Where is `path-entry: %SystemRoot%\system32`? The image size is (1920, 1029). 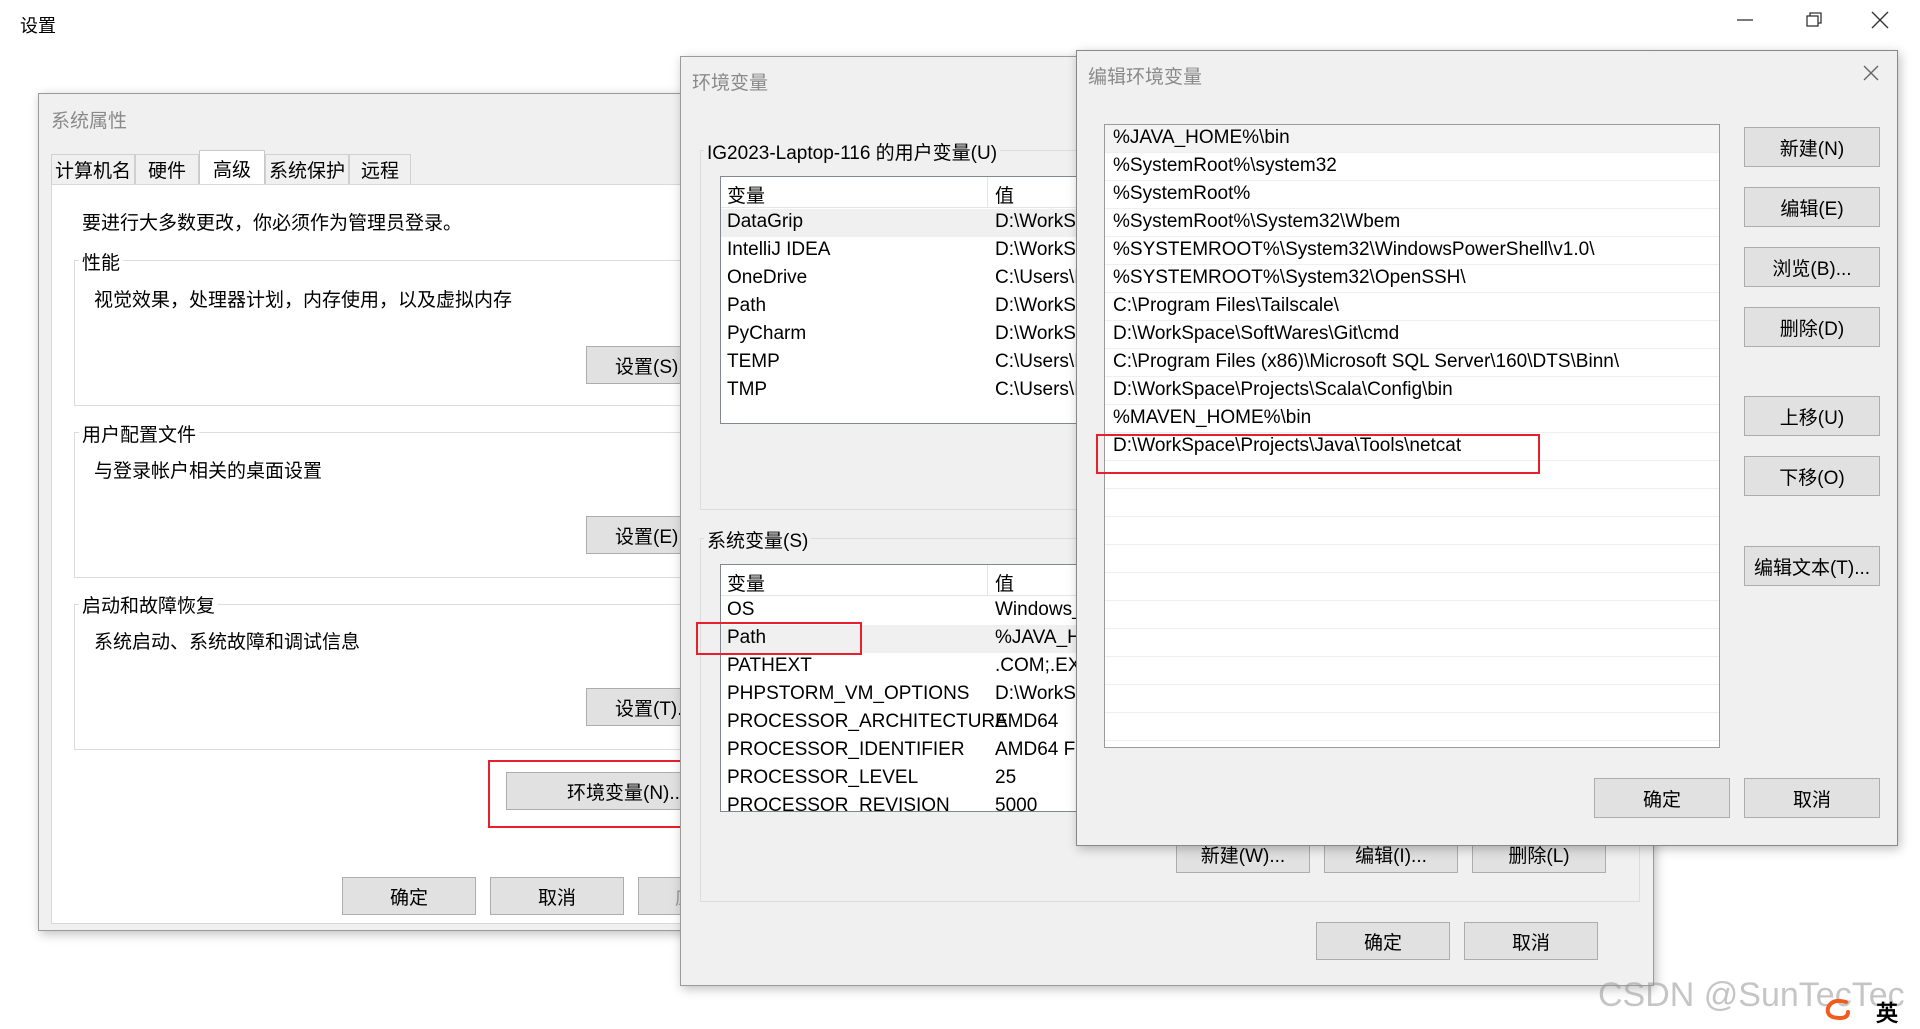
path-entry: %SystemRoot%\system32 is located at coordinates (1412, 167).